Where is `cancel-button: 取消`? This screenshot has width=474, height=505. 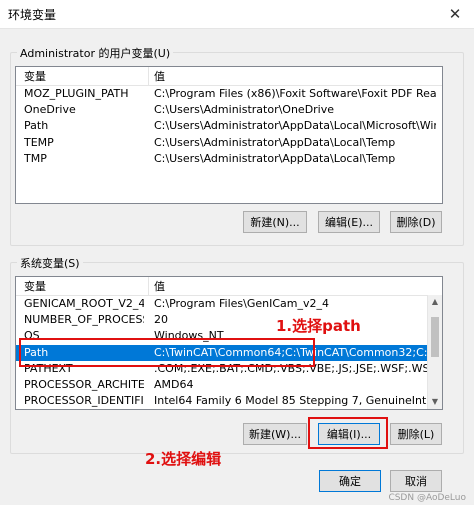 cancel-button: 取消 is located at coordinates (416, 481).